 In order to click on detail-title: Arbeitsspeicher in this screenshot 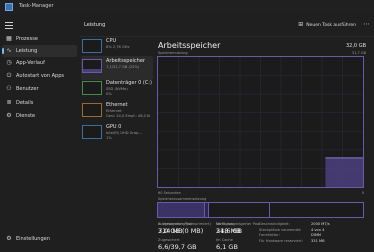, I will do `click(189, 45)`.